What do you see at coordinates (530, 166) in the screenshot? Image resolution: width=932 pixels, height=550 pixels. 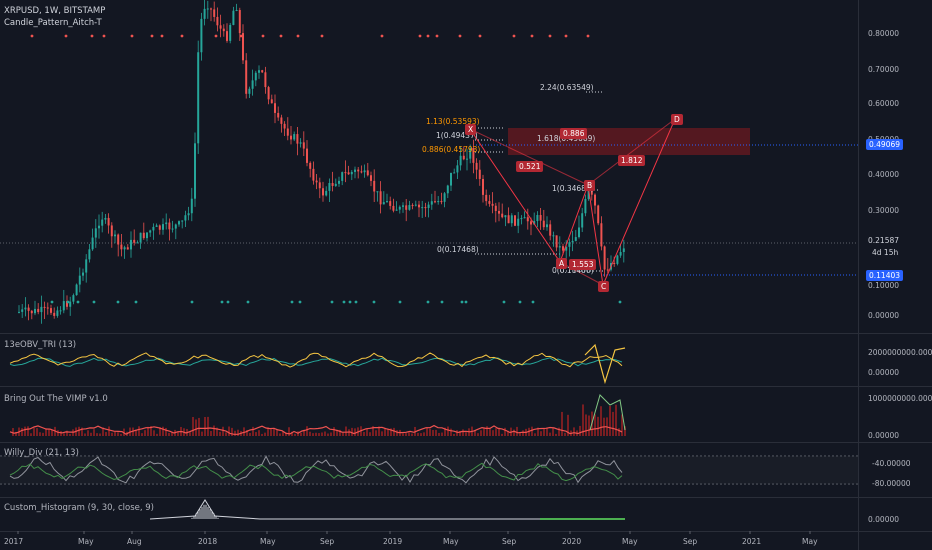 I see `pattern-ratio: 0.521` at bounding box center [530, 166].